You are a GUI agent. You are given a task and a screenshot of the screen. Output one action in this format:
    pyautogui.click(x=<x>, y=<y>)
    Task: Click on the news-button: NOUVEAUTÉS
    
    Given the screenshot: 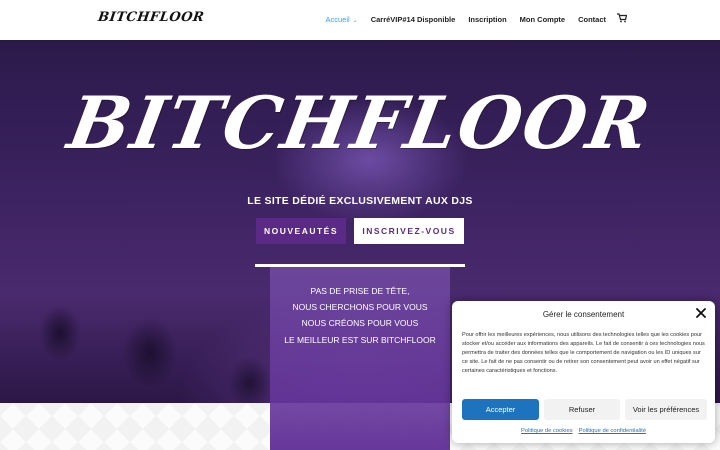 What is the action you would take?
    pyautogui.click(x=301, y=231)
    